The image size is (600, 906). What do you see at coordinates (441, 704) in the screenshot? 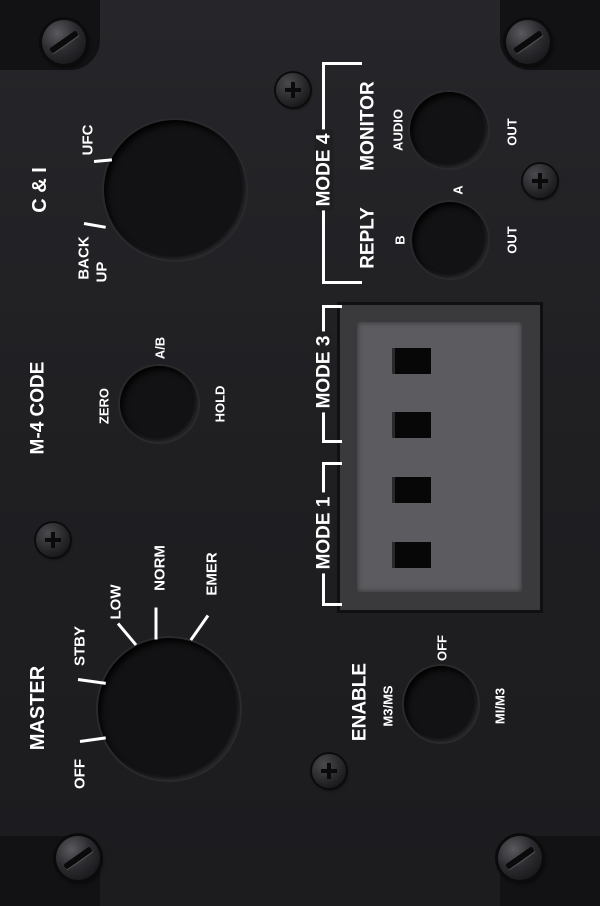
I see `enable-knob` at bounding box center [441, 704].